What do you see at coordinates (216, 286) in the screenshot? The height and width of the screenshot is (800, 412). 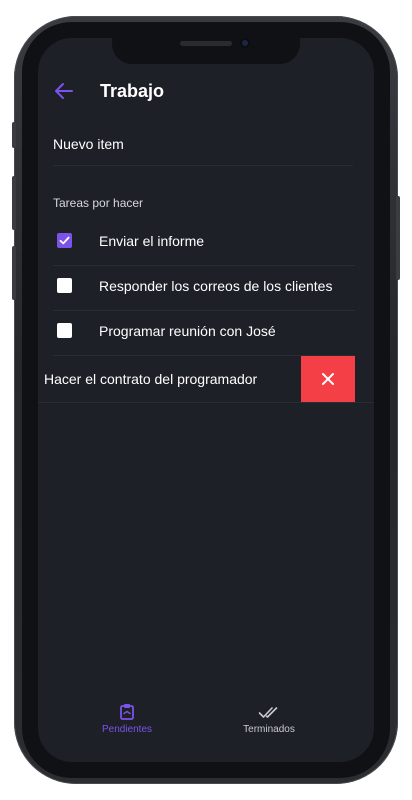 I see `task-label: Responder los correos de los clientes` at bounding box center [216, 286].